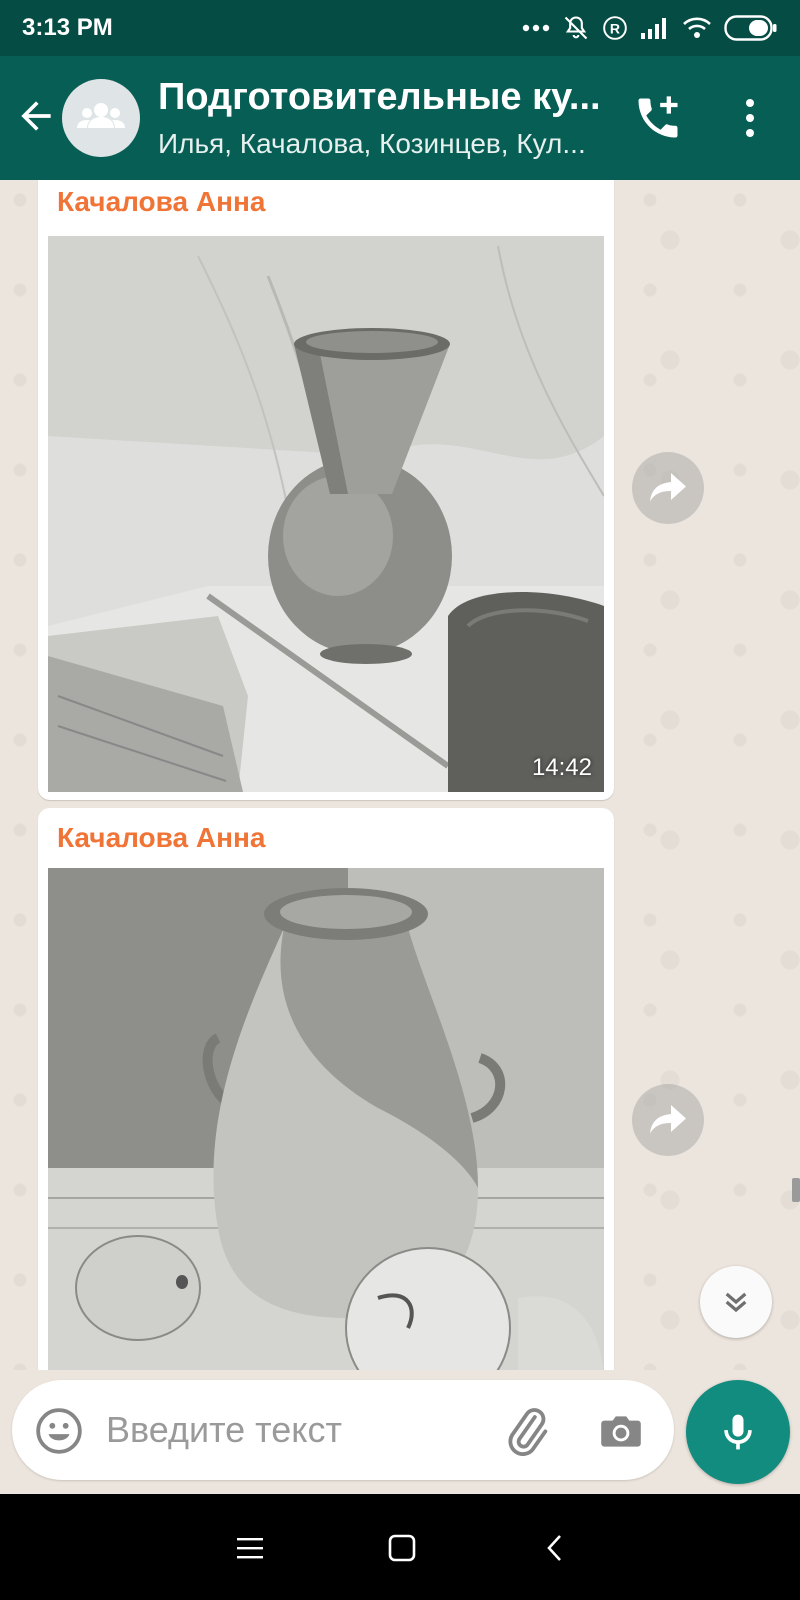 Image resolution: width=800 pixels, height=1600 pixels. I want to click on double-chevron-down-icon, so click(736, 1302).